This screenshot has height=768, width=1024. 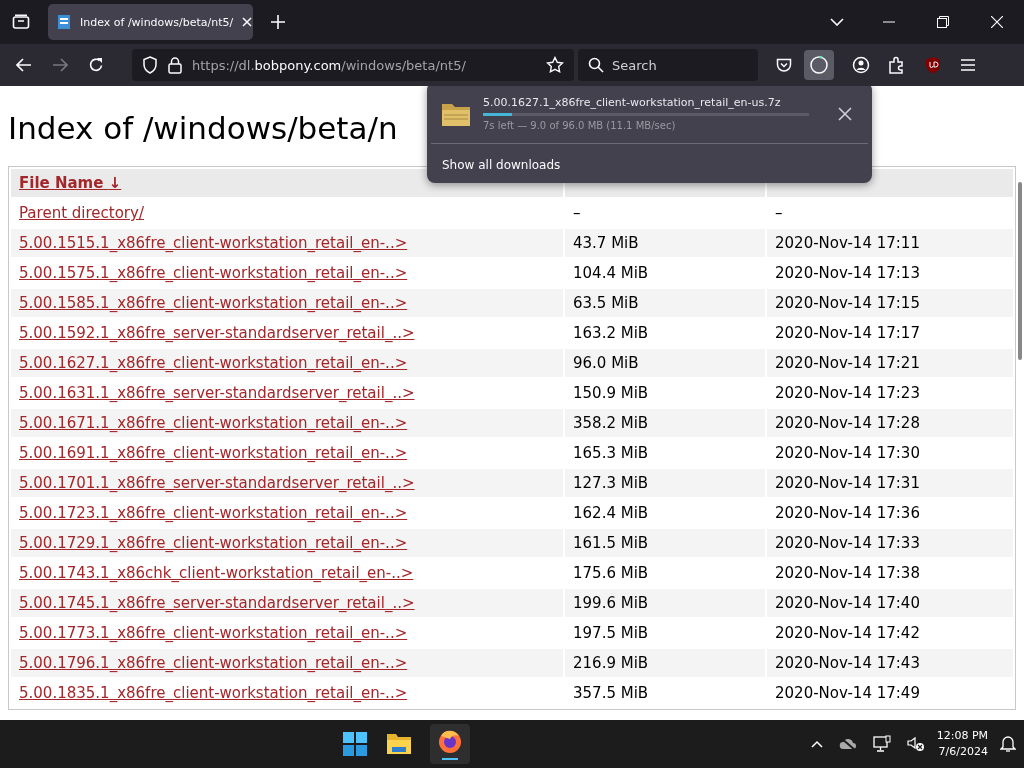 What do you see at coordinates (213, 453) in the screenshot?
I see `file-link: 5.00.1691.1_x86fre_client-workstation_retail_en-..>` at bounding box center [213, 453].